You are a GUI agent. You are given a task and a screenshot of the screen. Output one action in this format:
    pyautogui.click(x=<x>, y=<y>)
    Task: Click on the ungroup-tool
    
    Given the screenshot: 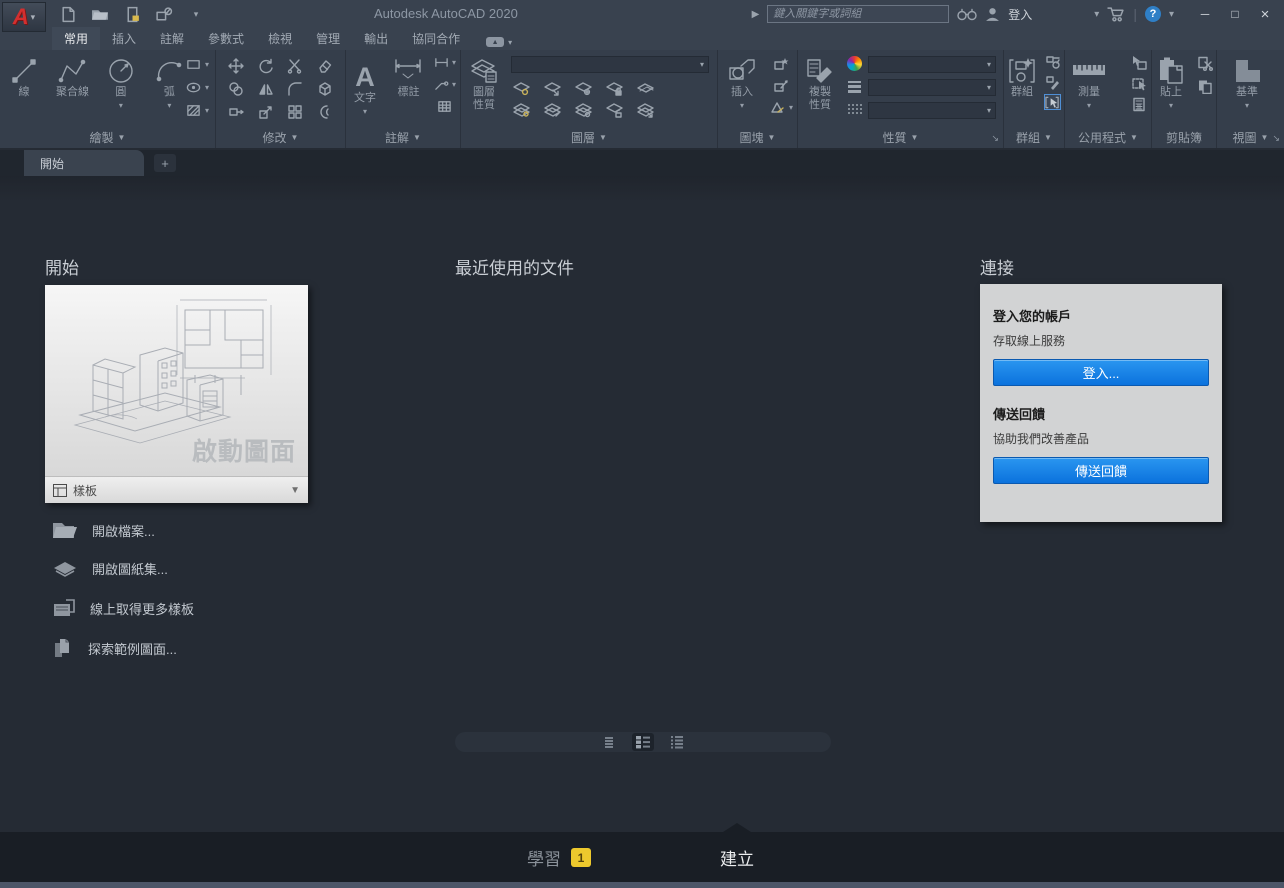 What is the action you would take?
    pyautogui.click(x=1052, y=62)
    